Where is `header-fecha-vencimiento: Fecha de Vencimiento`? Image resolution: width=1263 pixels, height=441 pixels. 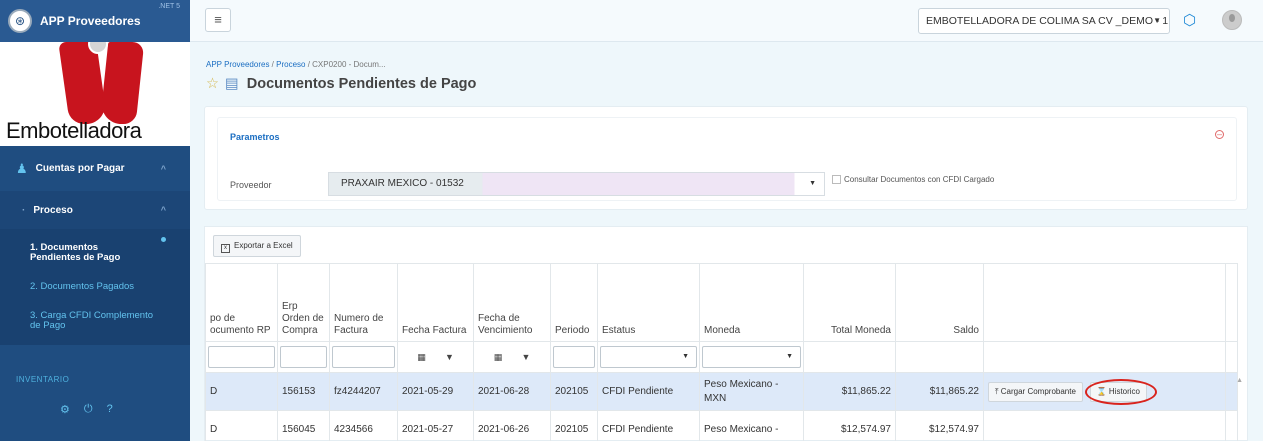 header-fecha-vencimiento: Fecha de Vencimiento is located at coordinates (512, 302).